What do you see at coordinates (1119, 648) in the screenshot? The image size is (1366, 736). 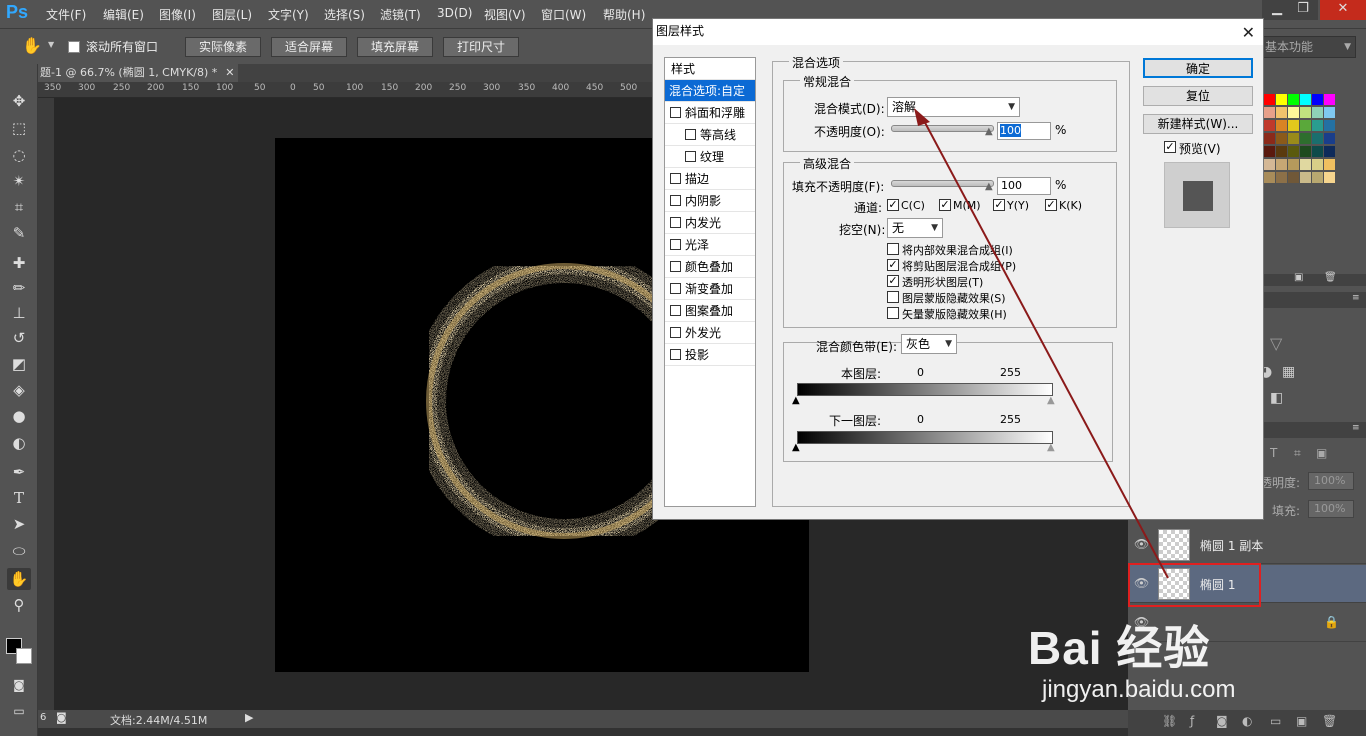 I see `watermark-brand: Bai 经验` at bounding box center [1119, 648].